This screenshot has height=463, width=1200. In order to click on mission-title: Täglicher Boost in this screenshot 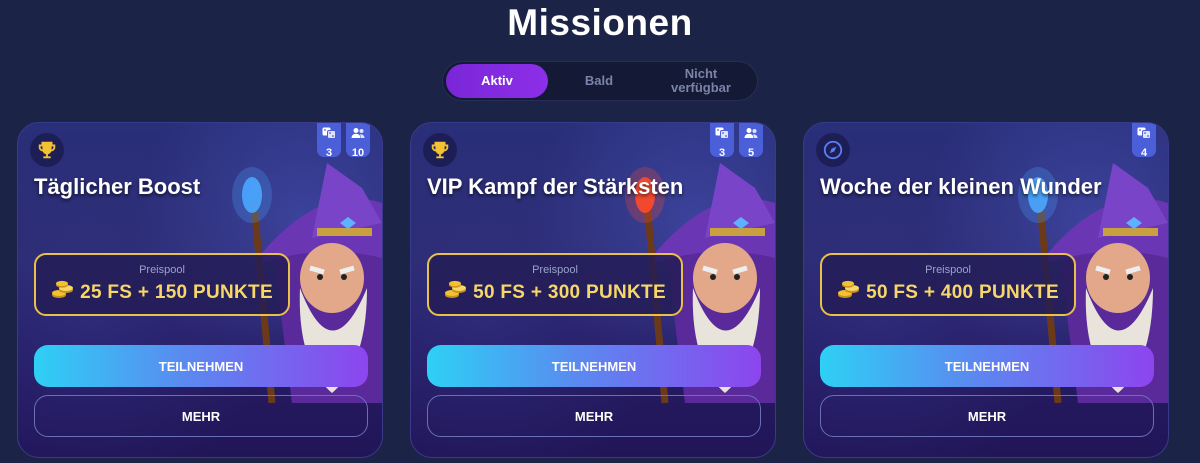, I will do `click(117, 186)`.